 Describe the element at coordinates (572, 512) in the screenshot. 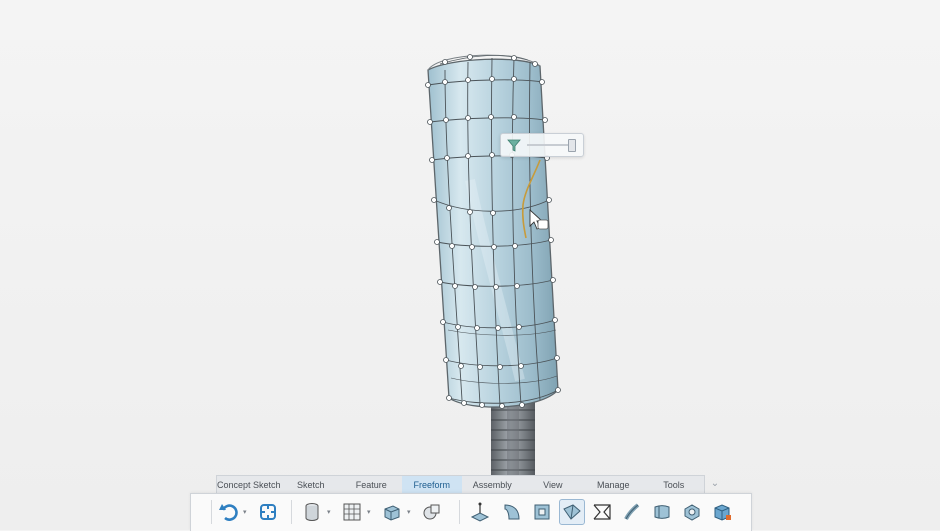

I see `sculpt-icon` at that location.